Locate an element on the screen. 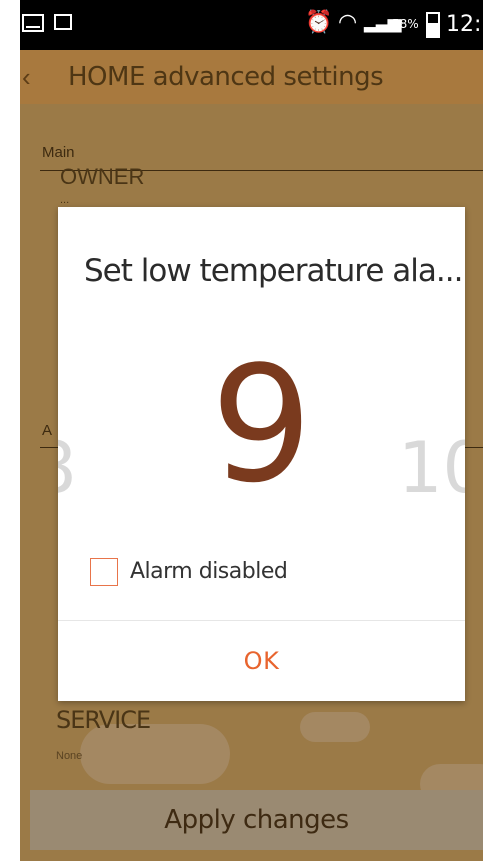  alarm-clock-icon: ⏰ is located at coordinates (319, 22).